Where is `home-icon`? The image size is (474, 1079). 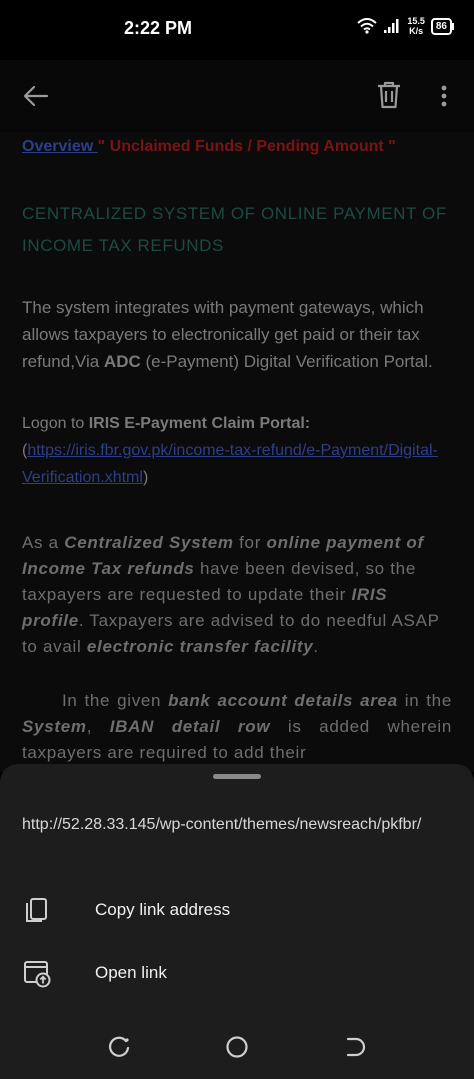
home-icon is located at coordinates (237, 1047).